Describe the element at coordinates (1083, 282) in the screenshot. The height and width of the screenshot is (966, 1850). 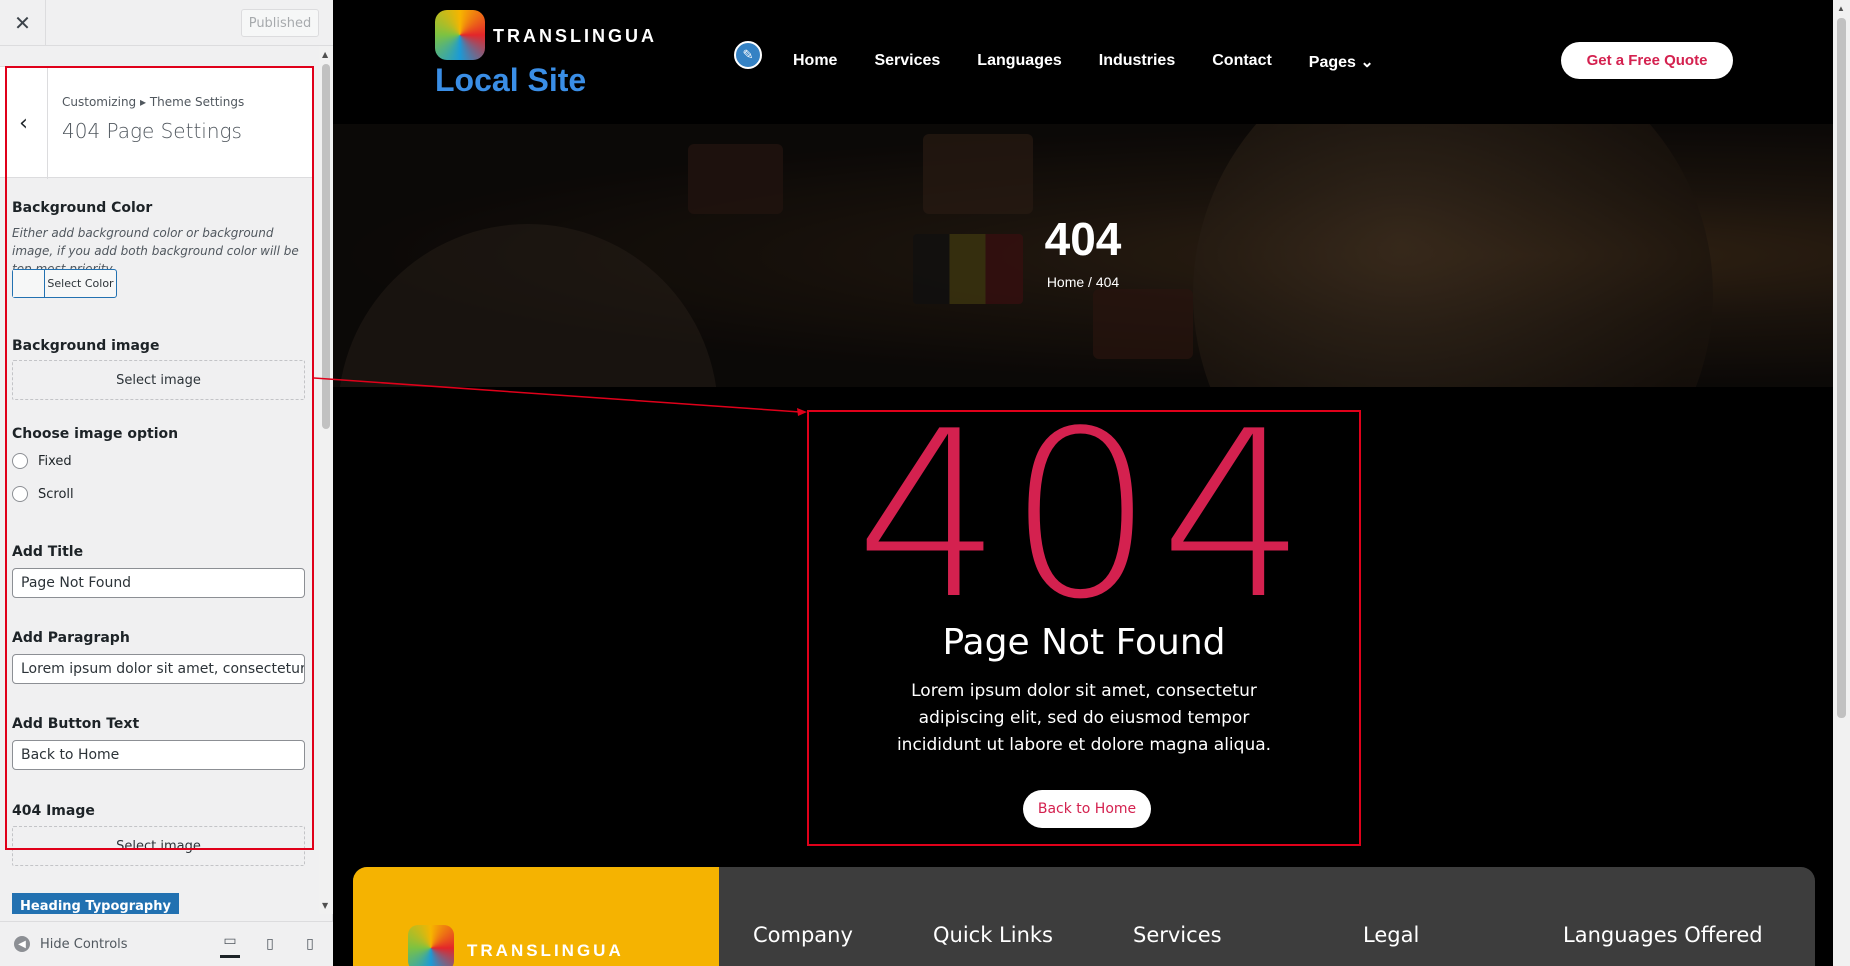
I see `hero-breadcrumb: Home / 404` at that location.